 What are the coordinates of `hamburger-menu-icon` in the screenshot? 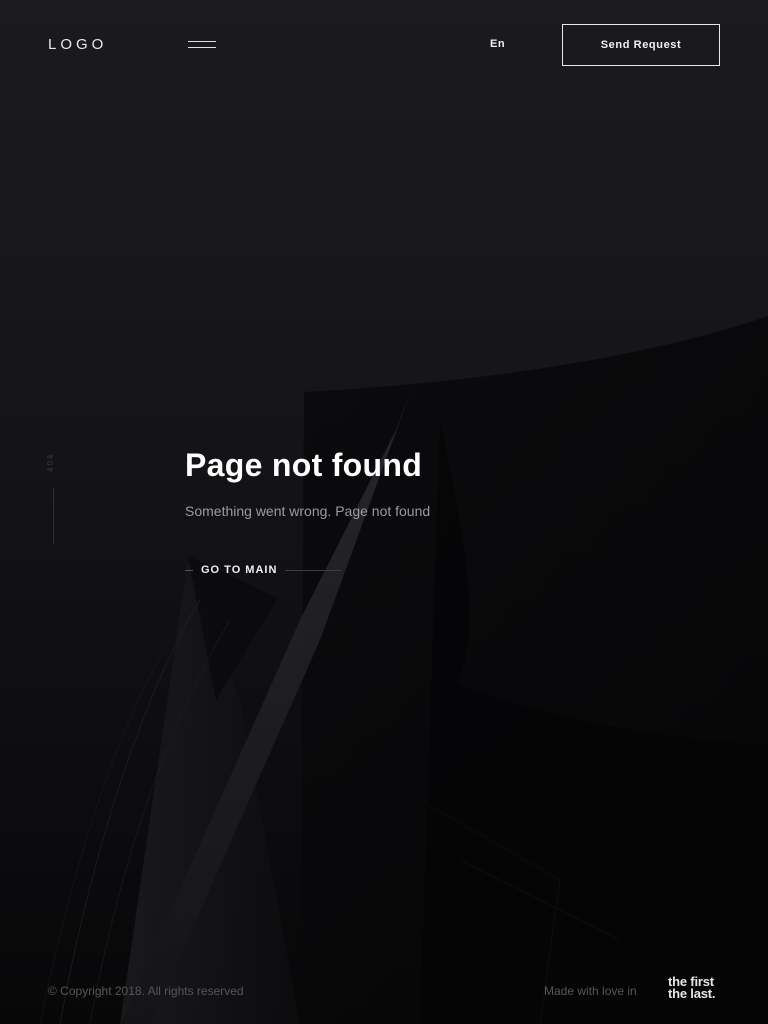 It's located at (202, 45).